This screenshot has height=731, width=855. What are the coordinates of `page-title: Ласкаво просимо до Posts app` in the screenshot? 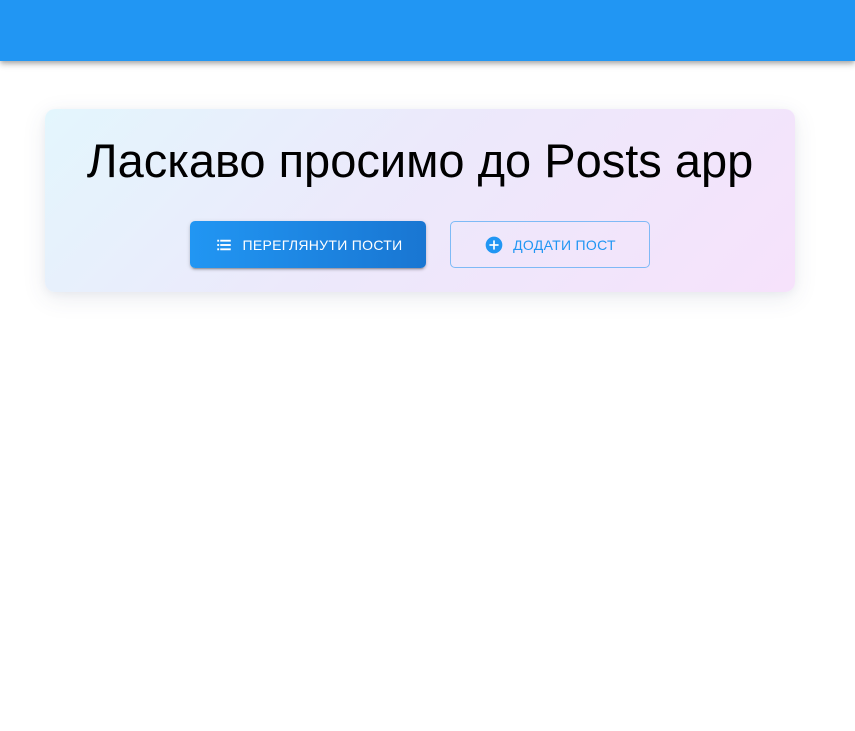 It's located at (420, 160).